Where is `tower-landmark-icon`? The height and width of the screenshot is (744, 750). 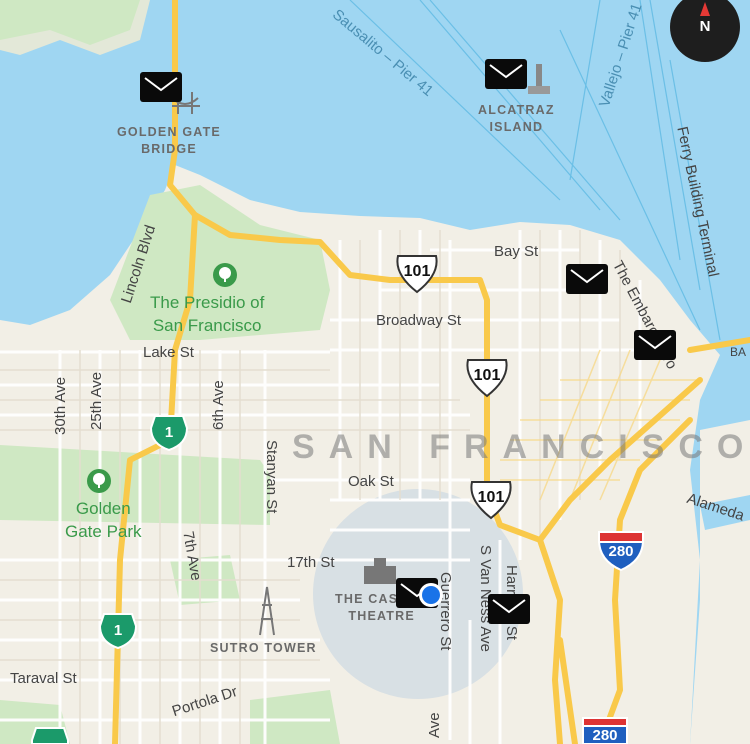
tower-landmark-icon is located at coordinates (267, 611).